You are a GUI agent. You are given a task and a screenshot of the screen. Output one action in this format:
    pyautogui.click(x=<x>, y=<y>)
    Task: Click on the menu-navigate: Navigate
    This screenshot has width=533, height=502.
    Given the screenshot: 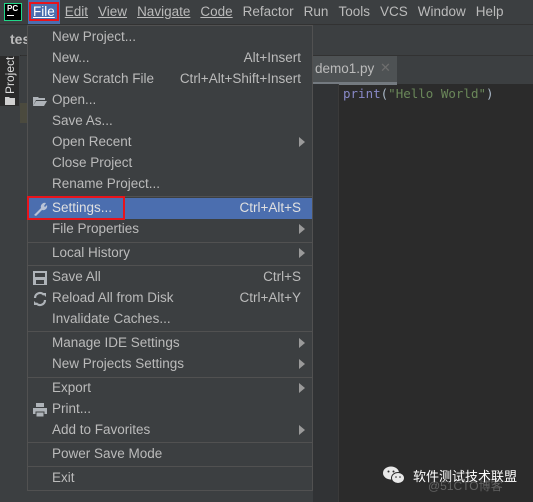 What is the action you would take?
    pyautogui.click(x=163, y=12)
    